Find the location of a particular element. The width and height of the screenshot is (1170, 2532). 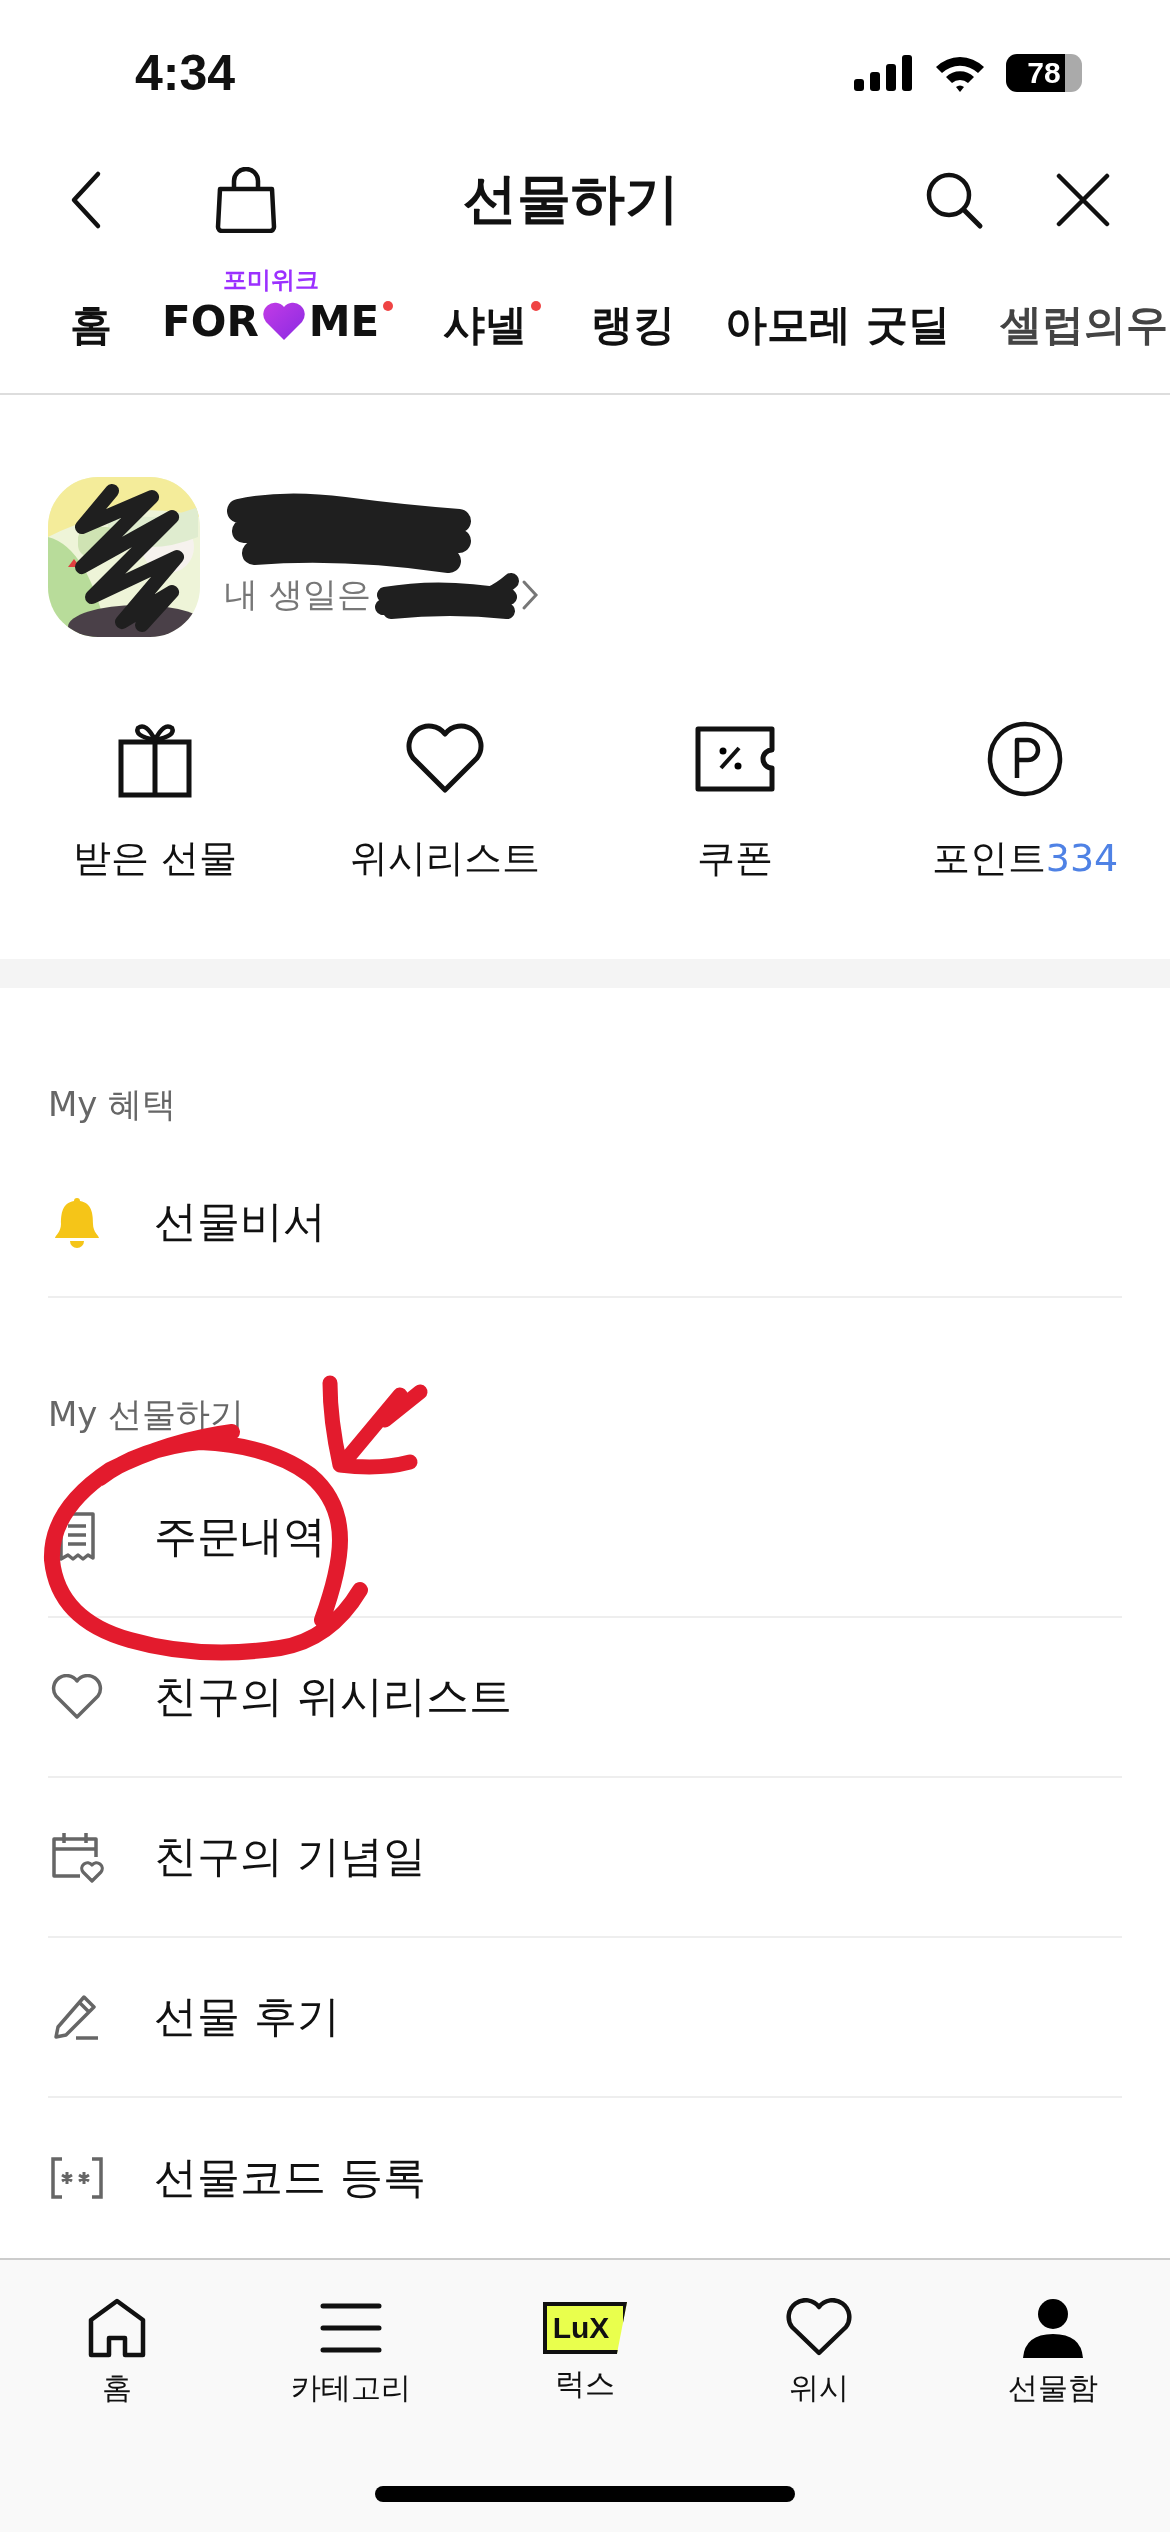

section-title: My 혜택 is located at coordinates (112, 1105).